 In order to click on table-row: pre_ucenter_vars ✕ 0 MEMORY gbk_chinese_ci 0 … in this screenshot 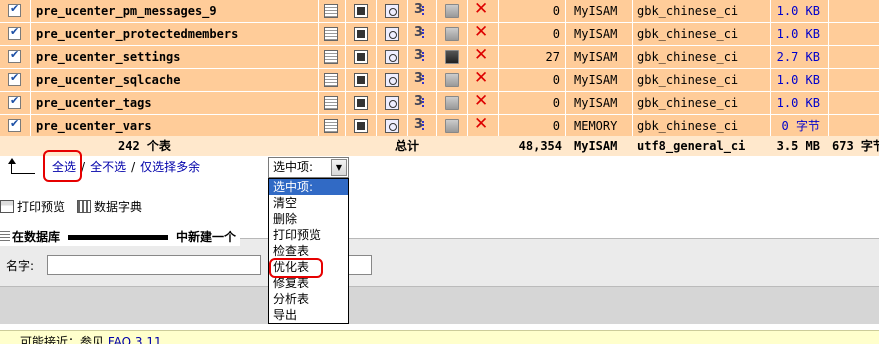, I will do `click(439, 126)`.